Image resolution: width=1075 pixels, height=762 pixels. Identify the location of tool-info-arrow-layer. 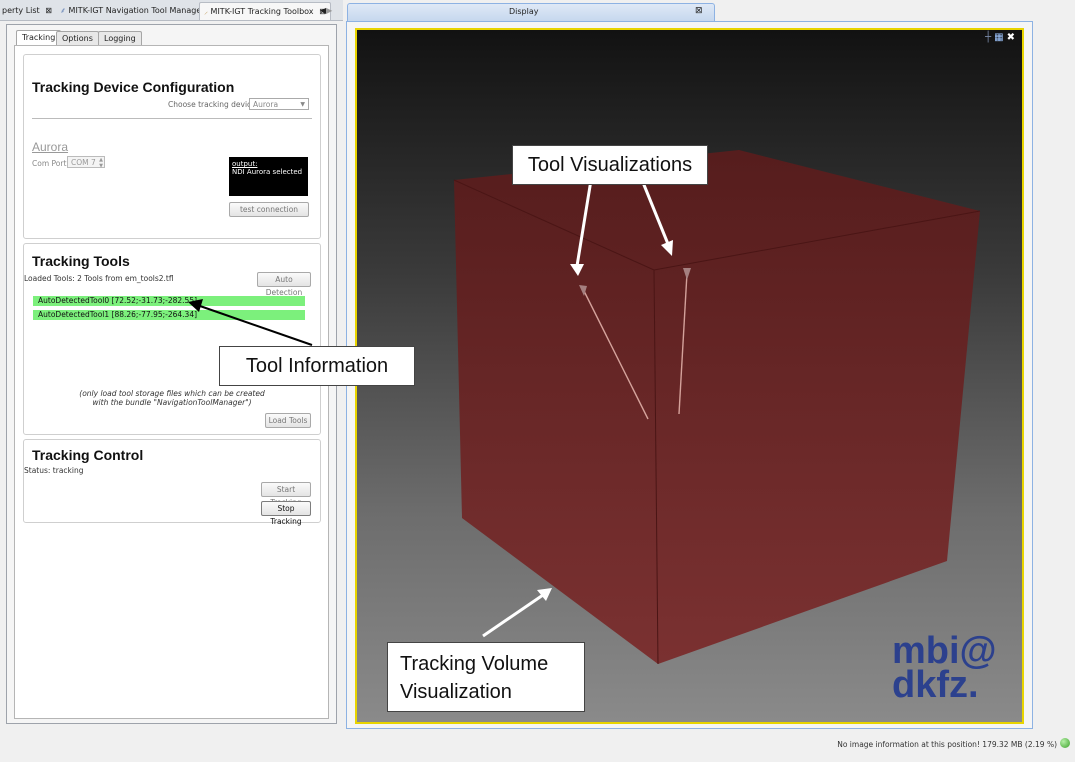
(250, 322).